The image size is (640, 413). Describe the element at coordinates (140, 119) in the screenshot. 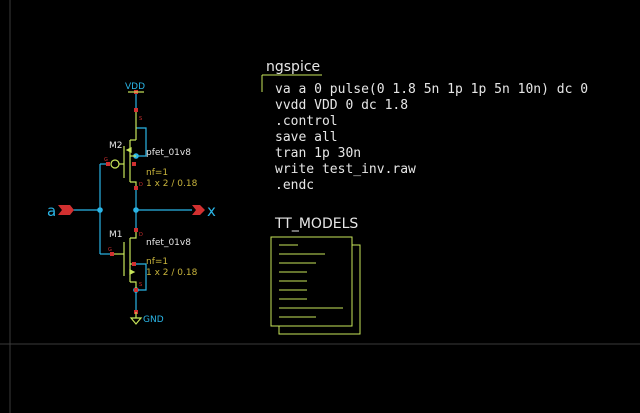

I see `pmos-pin-s-label: S` at that location.